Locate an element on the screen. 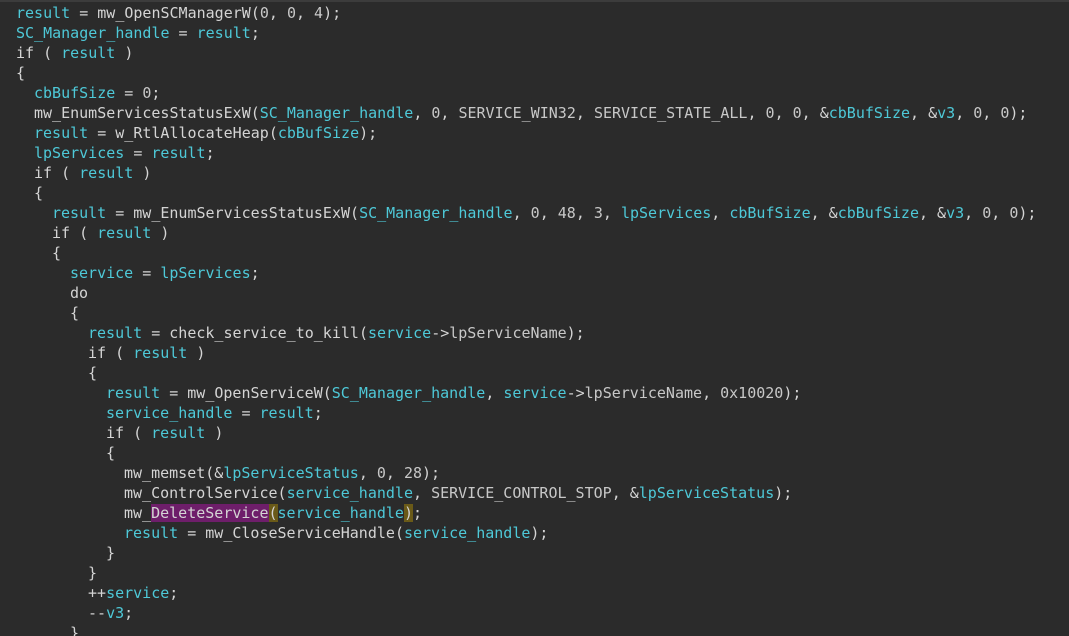 Image resolution: width=1069 pixels, height=636 pixels. code-token-func: mw_OpenServiceW is located at coordinates (254, 393).